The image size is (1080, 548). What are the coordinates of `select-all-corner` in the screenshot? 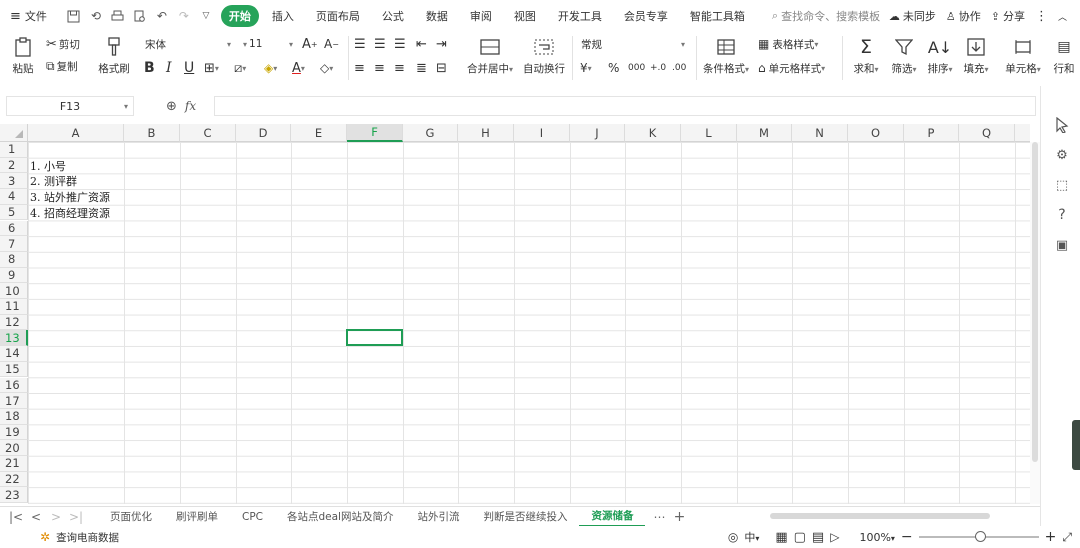 It's located at (14, 133).